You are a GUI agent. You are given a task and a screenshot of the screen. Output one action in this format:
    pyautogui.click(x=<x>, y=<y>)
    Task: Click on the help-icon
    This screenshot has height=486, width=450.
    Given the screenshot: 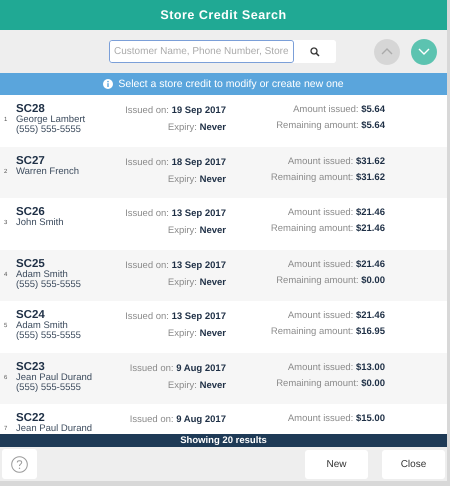 What is the action you would take?
    pyautogui.click(x=19, y=464)
    